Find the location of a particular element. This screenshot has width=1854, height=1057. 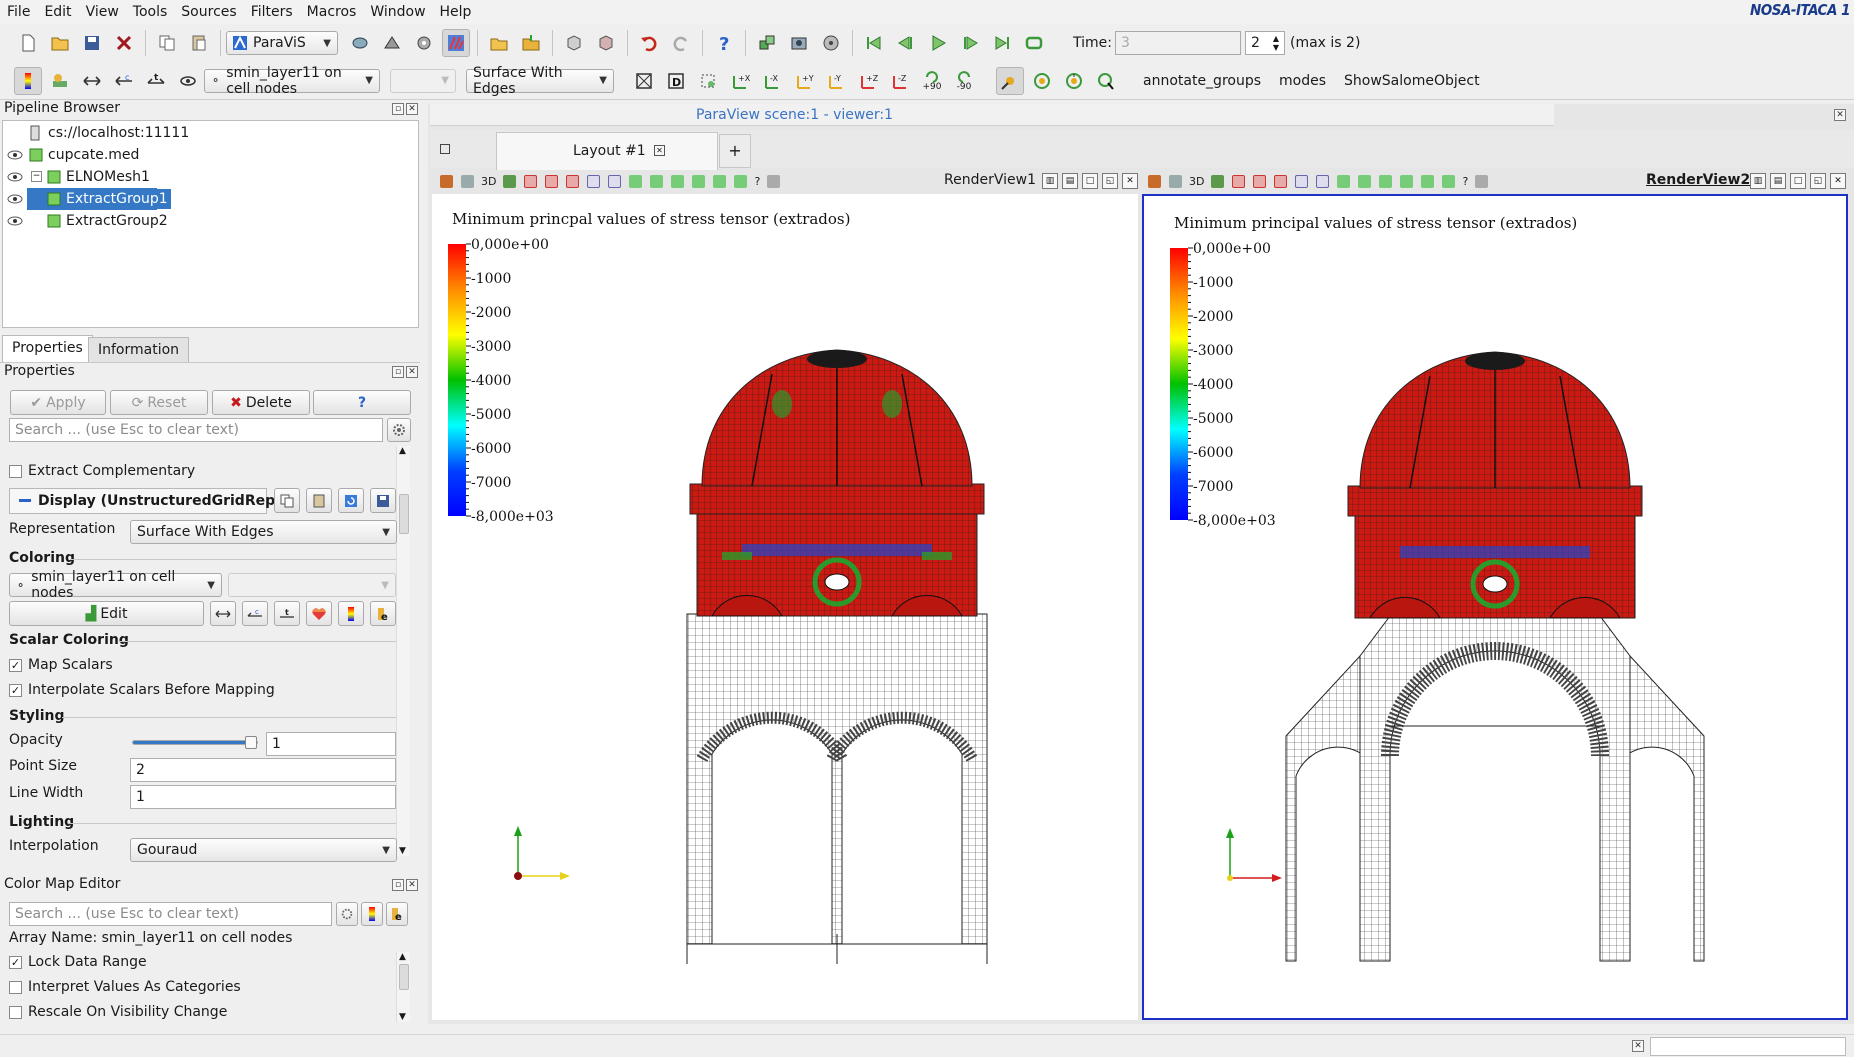

select-cells-on-icon is located at coordinates (1239, 181).